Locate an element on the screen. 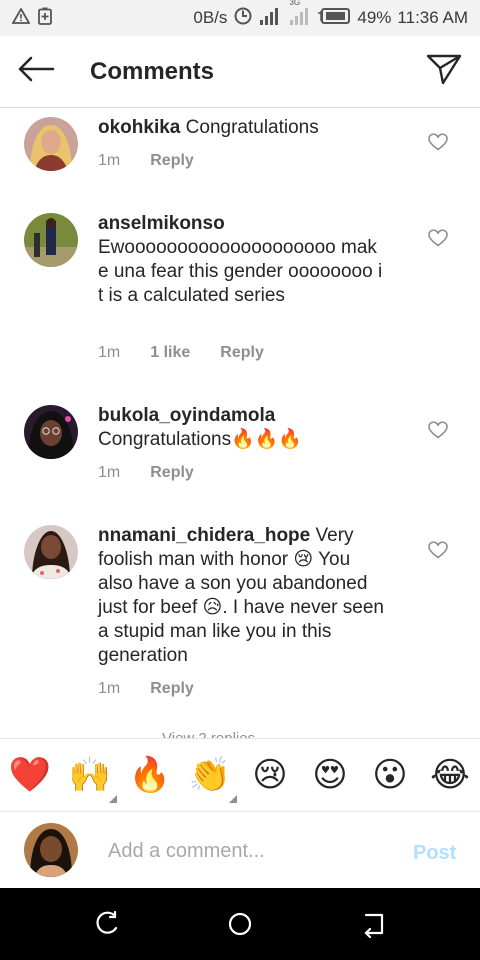  signal-icon is located at coordinates (271, 18).